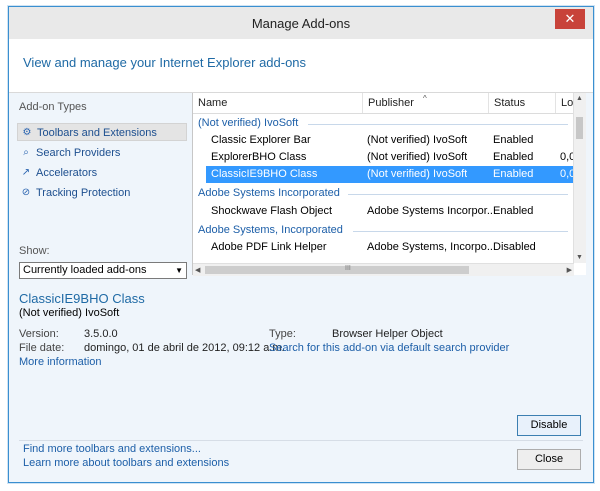 The height and width of the screenshot is (491, 600). Describe the element at coordinates (272, 211) in the screenshot. I see `row-name: Shockwave Flash Object` at that location.